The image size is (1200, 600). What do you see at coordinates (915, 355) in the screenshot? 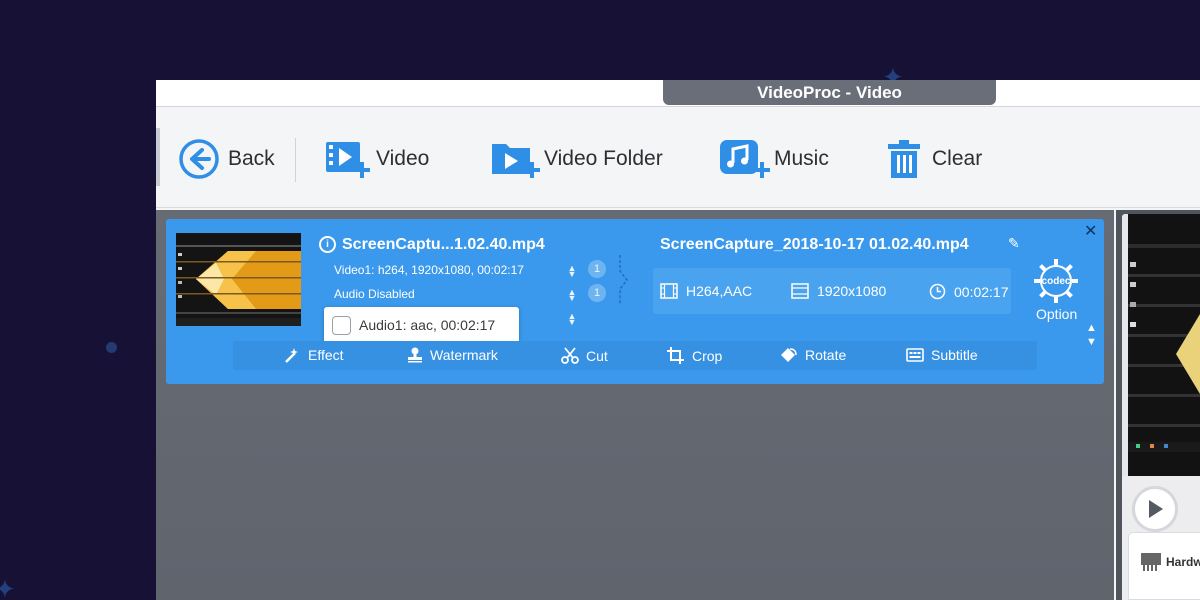
I see `subtitle-icon` at bounding box center [915, 355].